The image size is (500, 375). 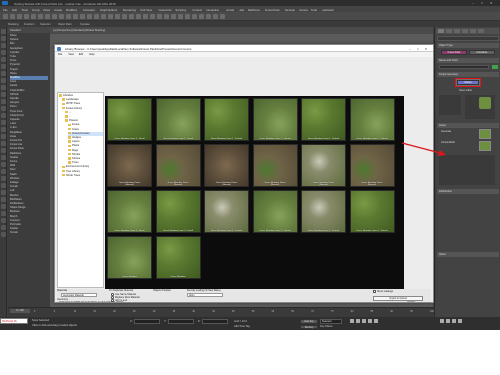 I want to click on mirror-icon, so click(x=159, y=16).